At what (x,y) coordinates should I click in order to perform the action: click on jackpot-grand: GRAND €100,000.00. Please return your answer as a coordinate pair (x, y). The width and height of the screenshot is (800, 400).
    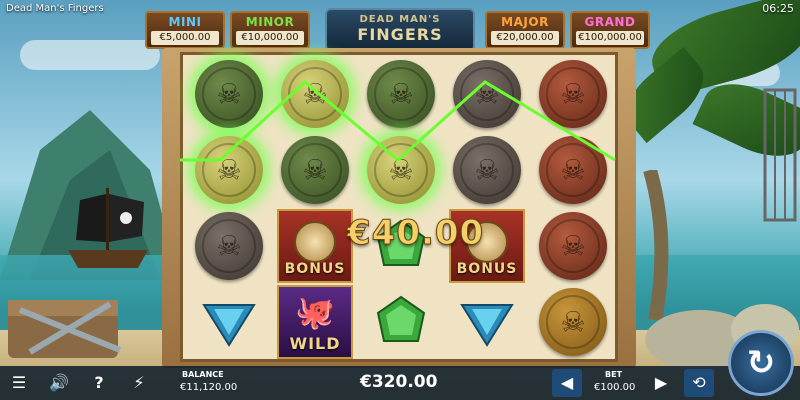
    Looking at the image, I should click on (610, 30).